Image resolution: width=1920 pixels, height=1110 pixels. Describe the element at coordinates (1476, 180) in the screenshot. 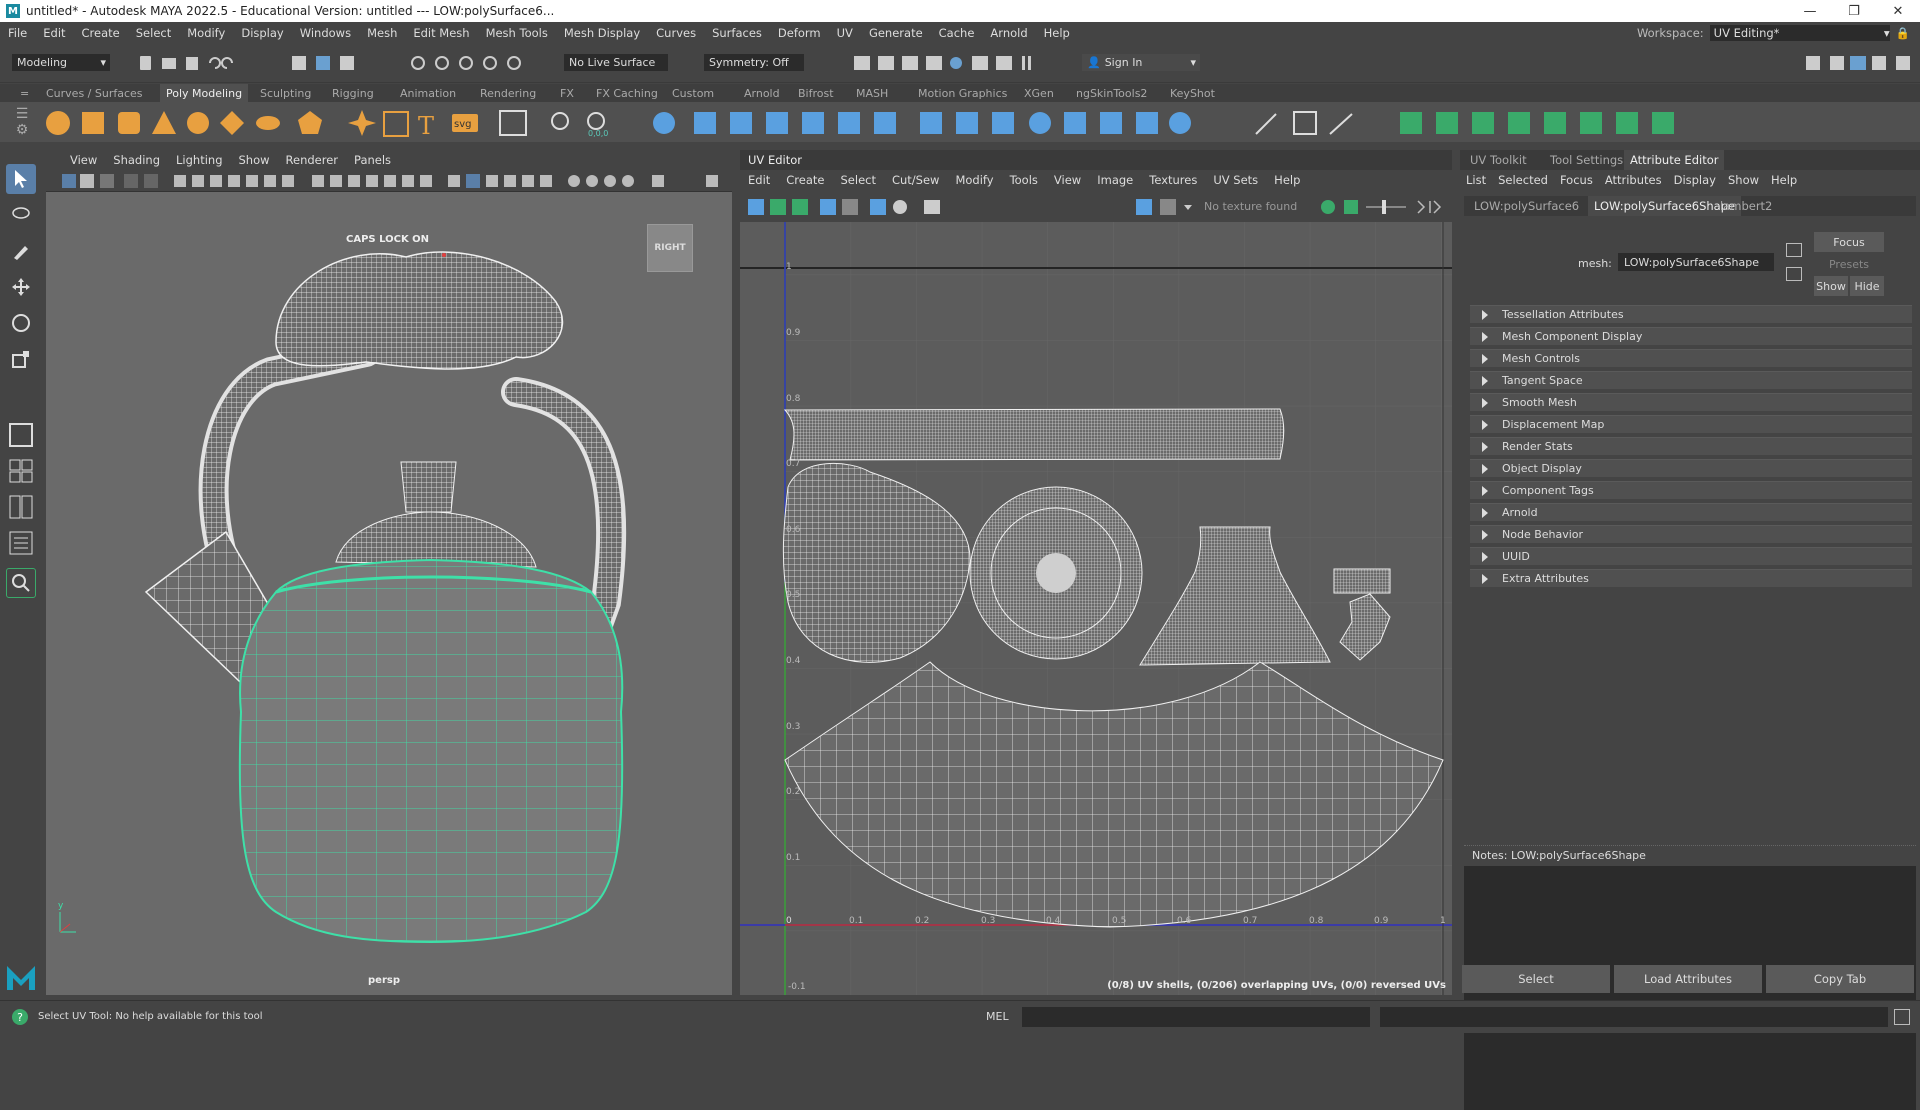

I see `ae-menu-list: List` at that location.